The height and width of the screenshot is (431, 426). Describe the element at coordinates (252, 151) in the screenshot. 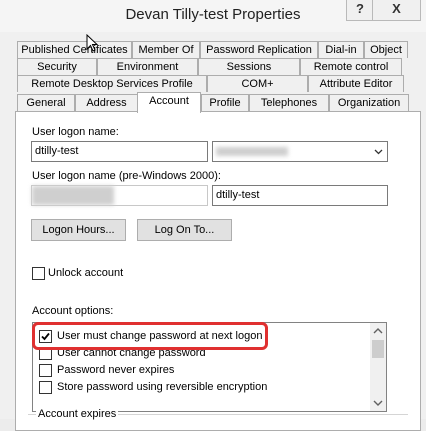

I see `redacted-domain` at that location.